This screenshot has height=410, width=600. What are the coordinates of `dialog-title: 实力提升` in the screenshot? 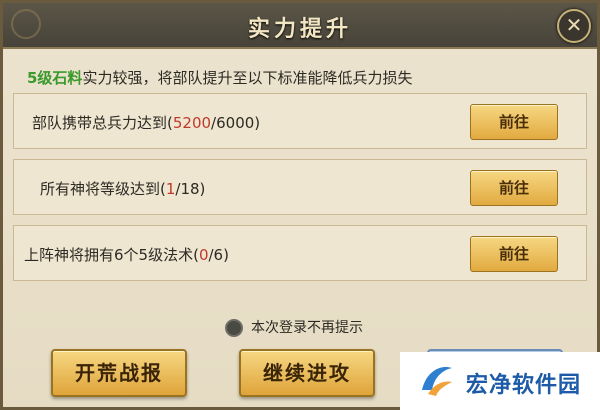 It's located at (299, 29).